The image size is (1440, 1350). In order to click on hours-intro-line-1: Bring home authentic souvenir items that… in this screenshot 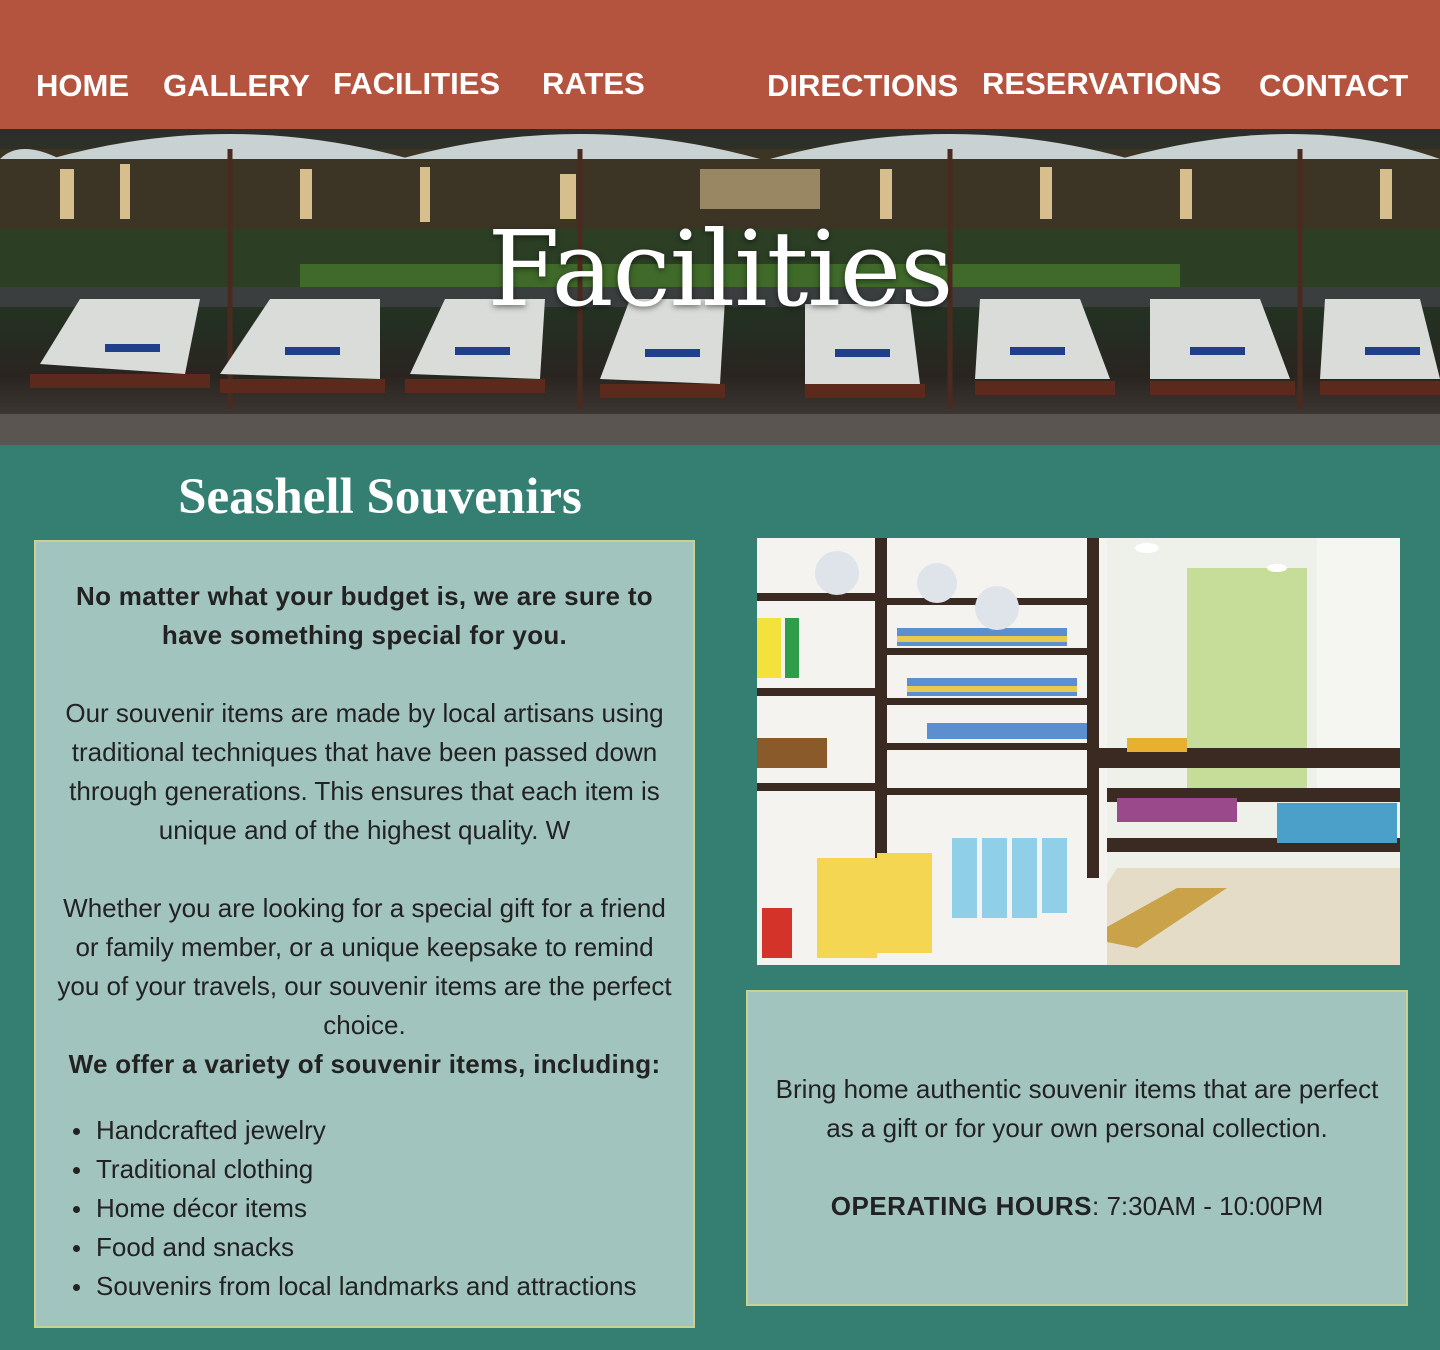, I will do `click(1077, 1089)`.